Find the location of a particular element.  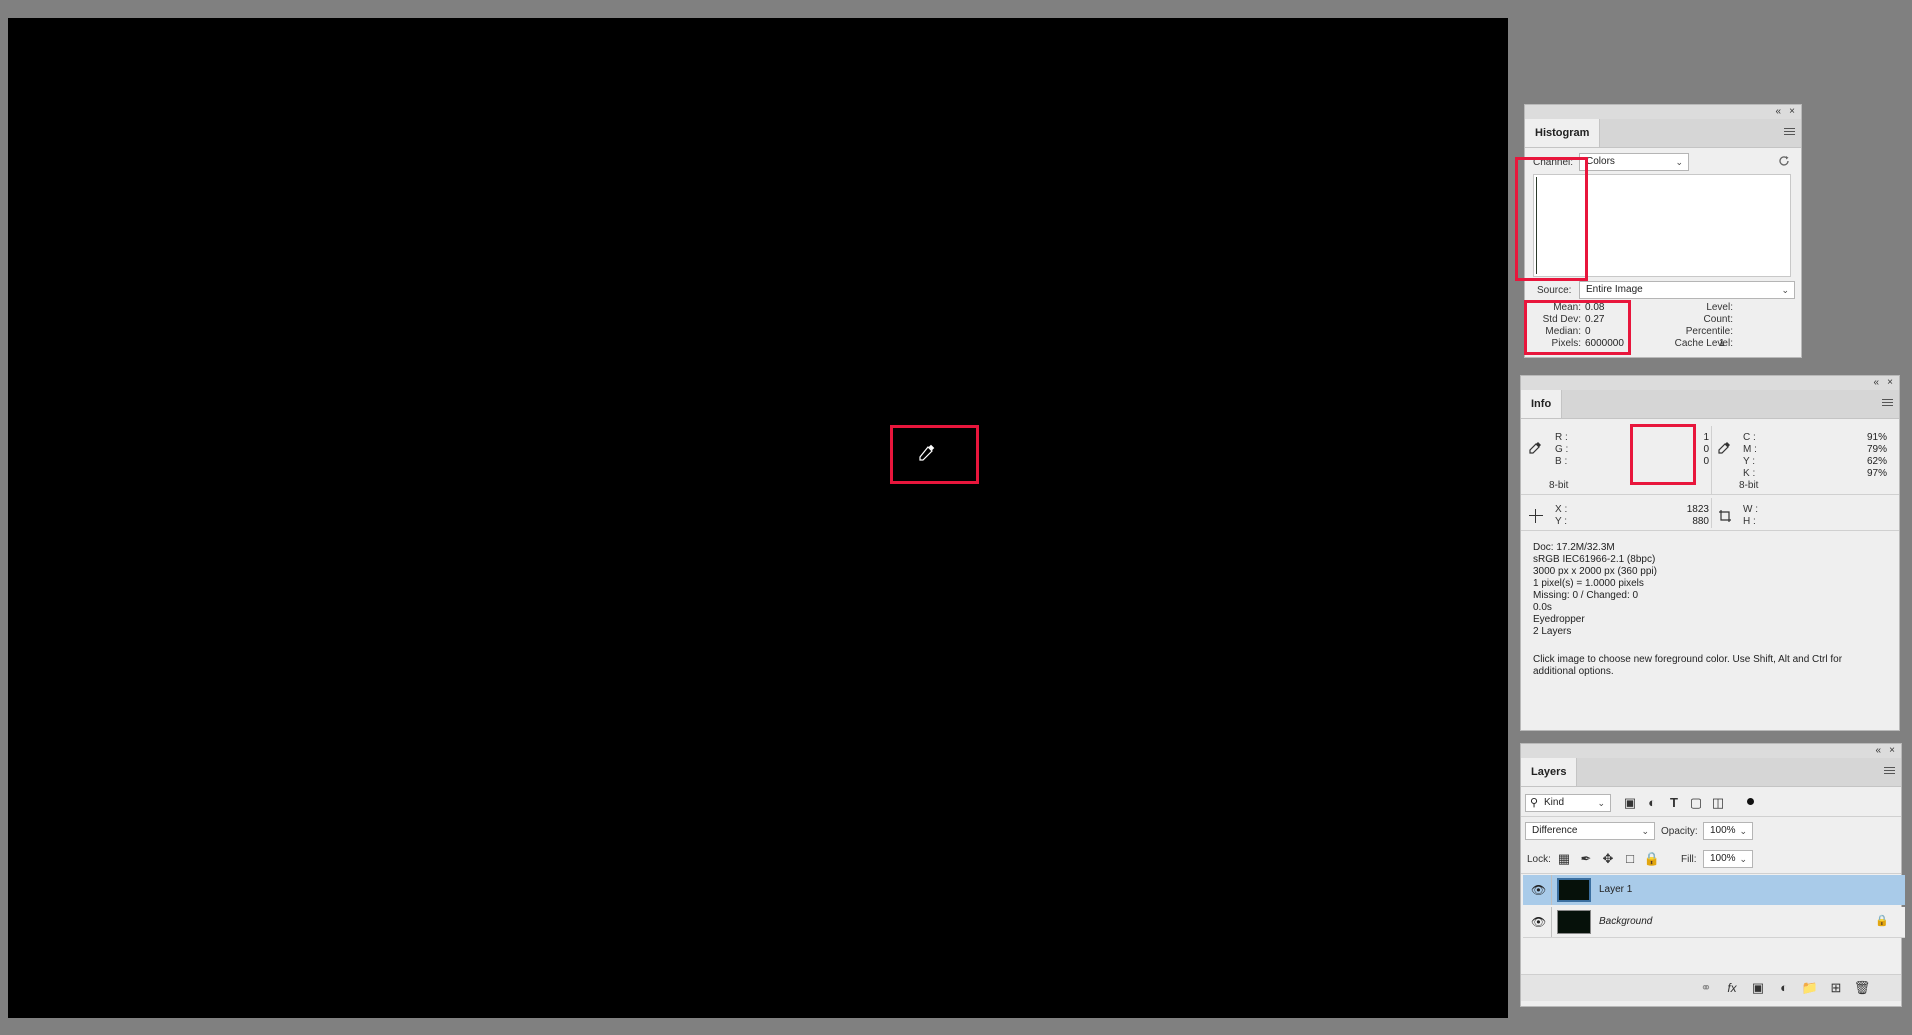

layer-name: Layer 1 is located at coordinates (1615, 889).